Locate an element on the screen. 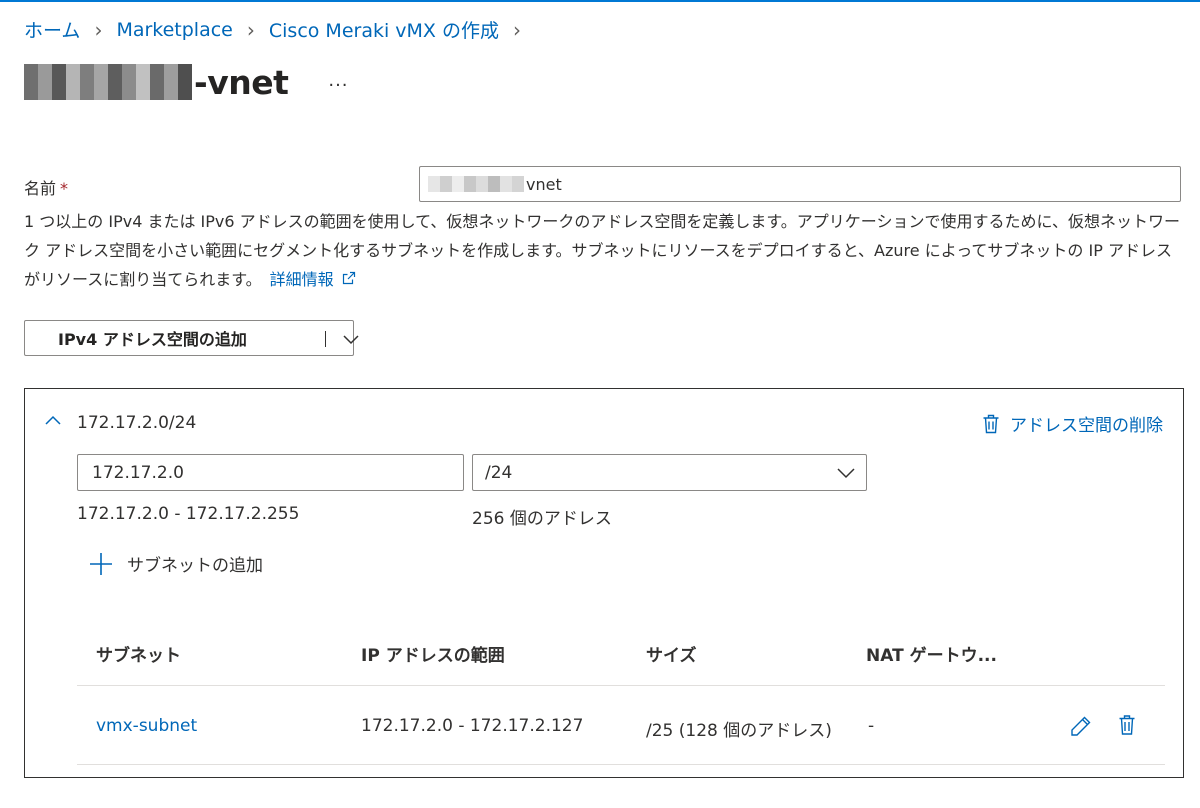 Image resolution: width=1200 pixels, height=808 pixels. add-ipv4-space-button: IPv4 アドレス空間の追加 is located at coordinates (191, 338).